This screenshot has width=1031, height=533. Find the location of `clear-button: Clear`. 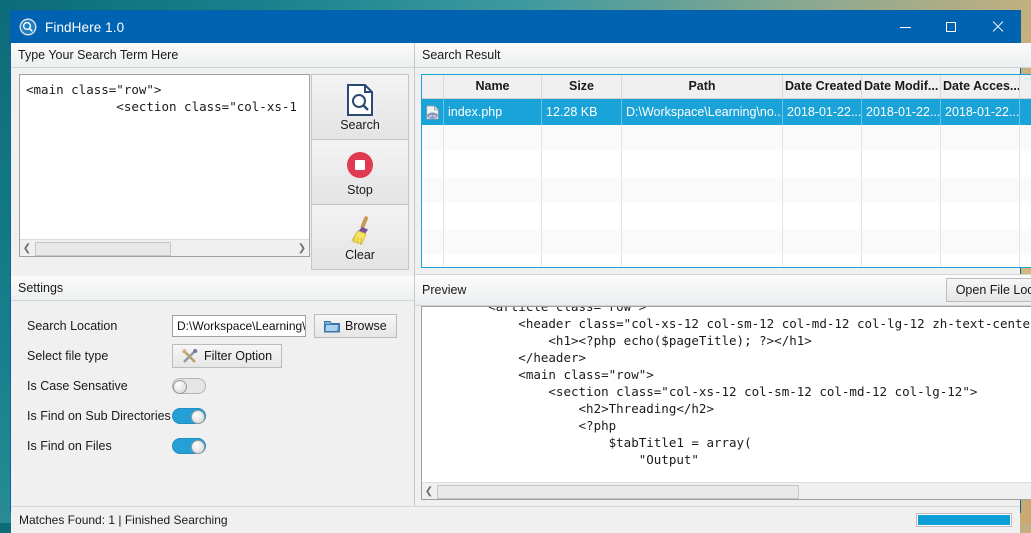

clear-button: Clear is located at coordinates (360, 237).